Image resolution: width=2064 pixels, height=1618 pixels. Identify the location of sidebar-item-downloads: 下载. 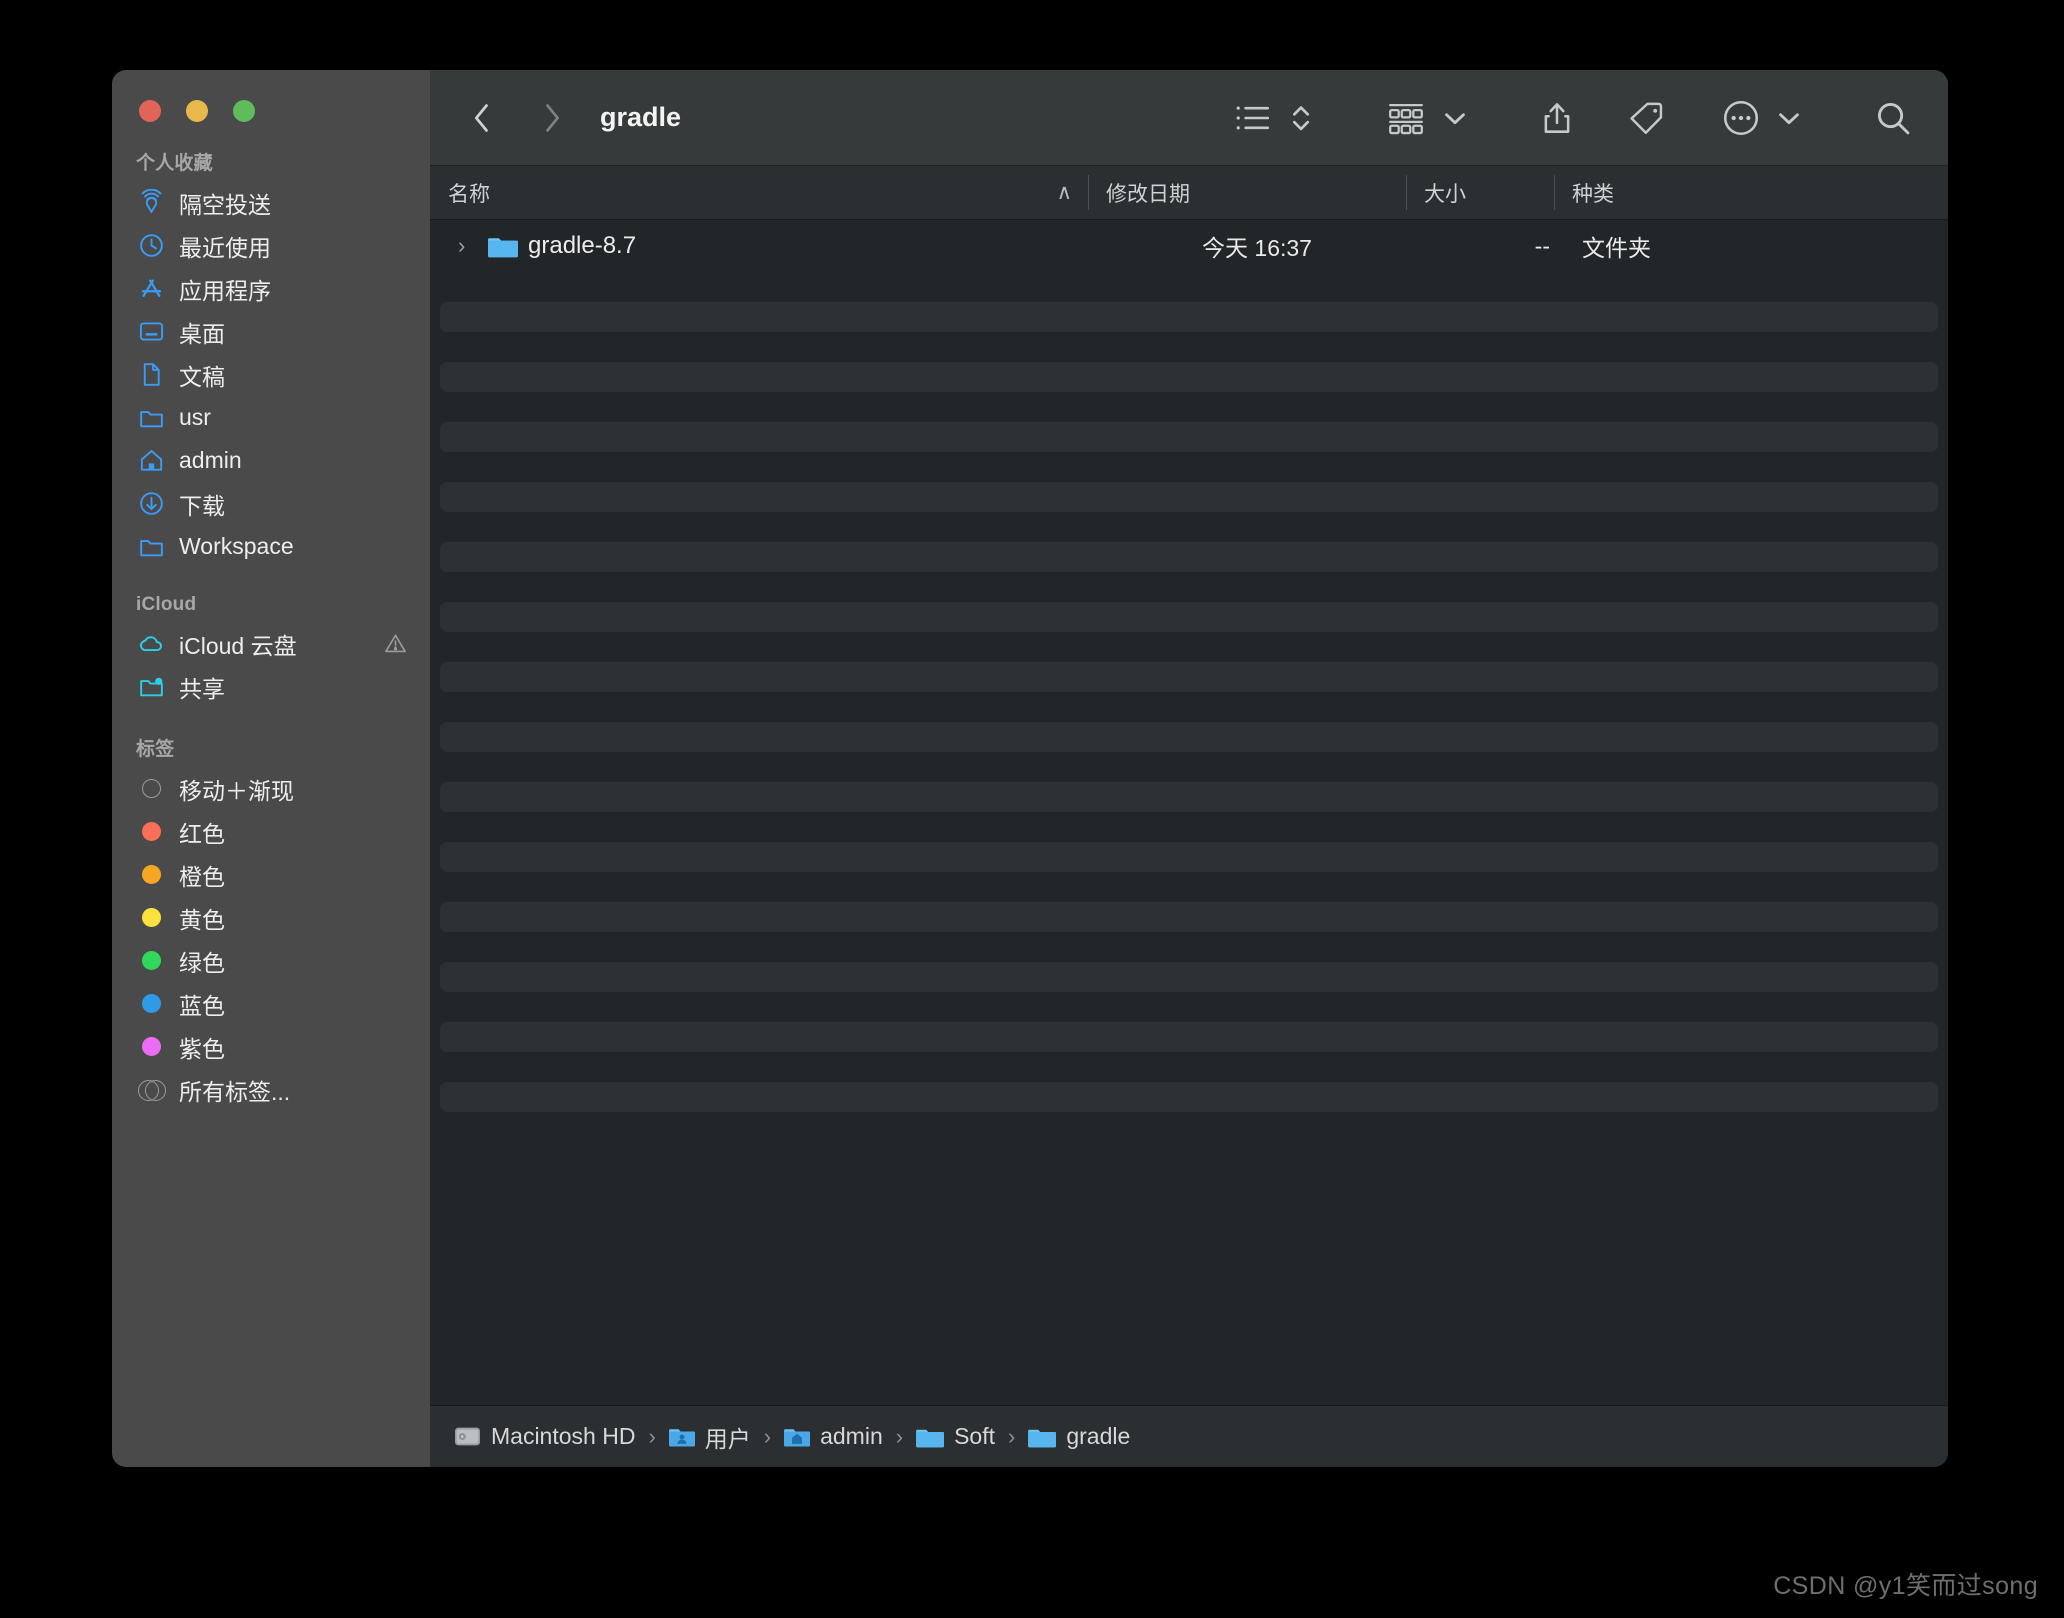
(271, 503).